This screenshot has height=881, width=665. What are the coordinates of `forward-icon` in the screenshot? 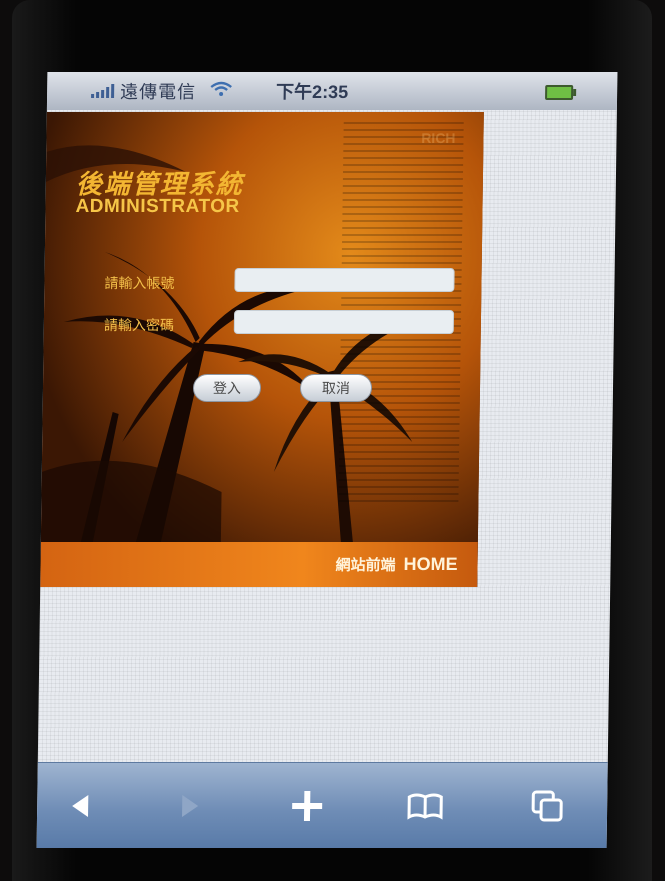 It's located at (190, 806).